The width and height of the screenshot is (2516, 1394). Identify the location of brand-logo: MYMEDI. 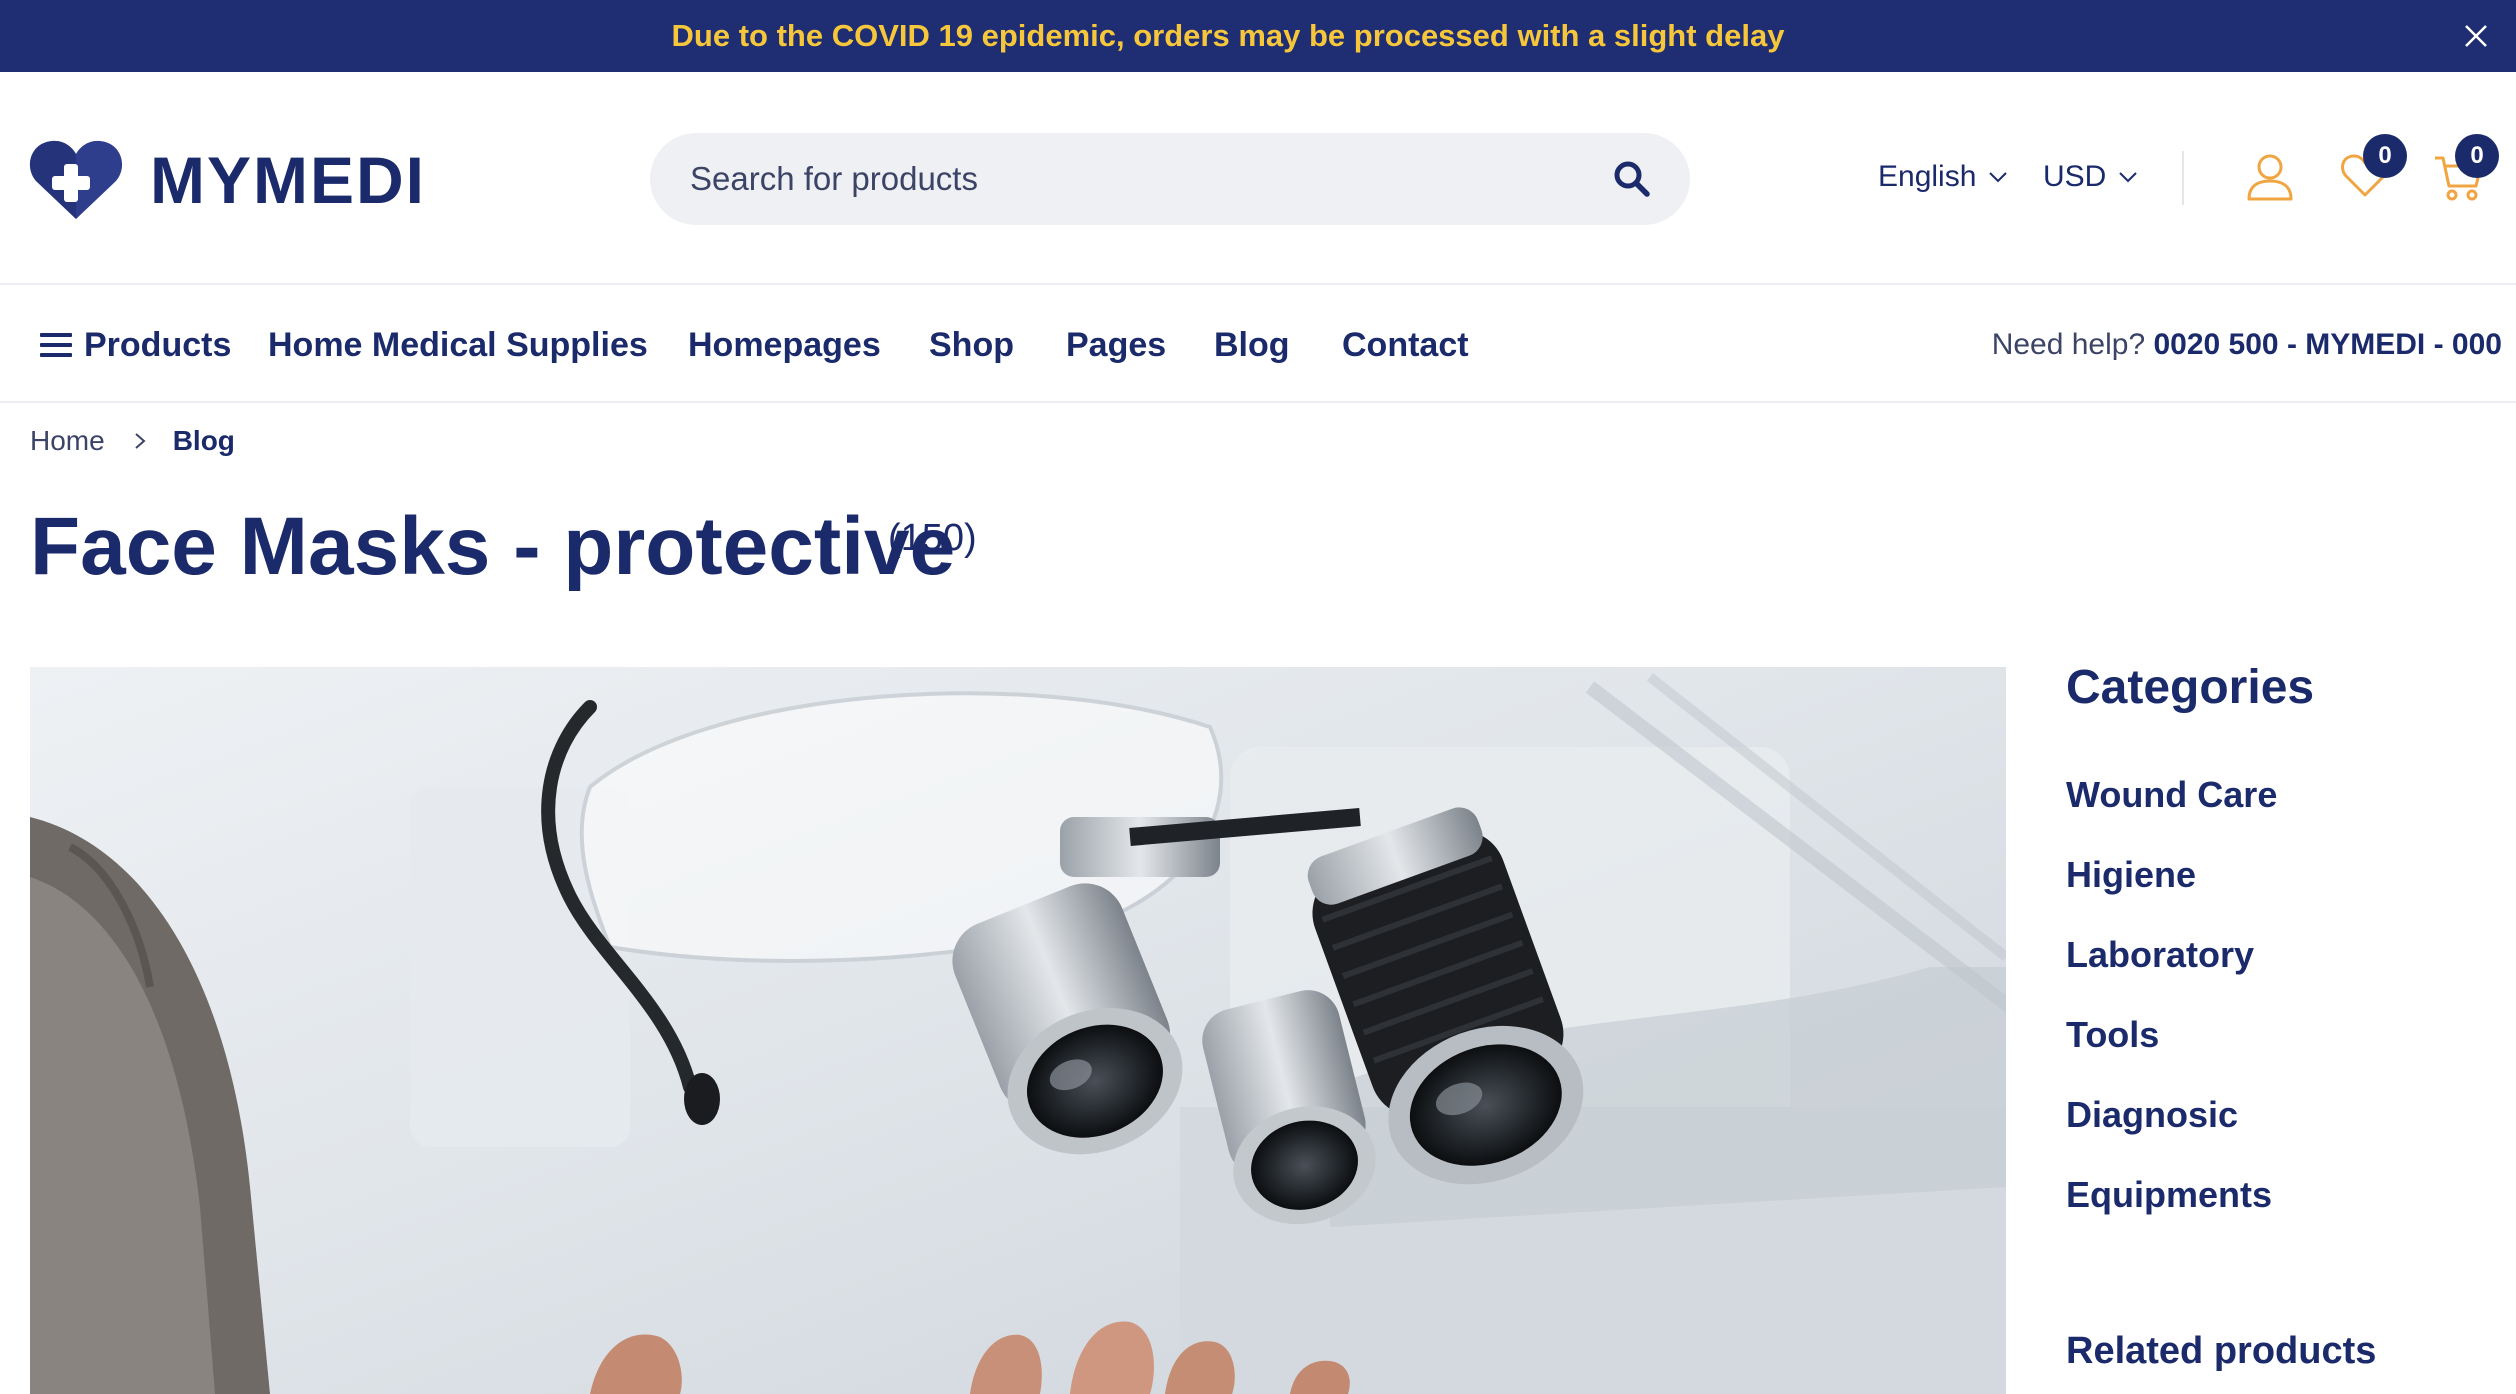
(227, 179).